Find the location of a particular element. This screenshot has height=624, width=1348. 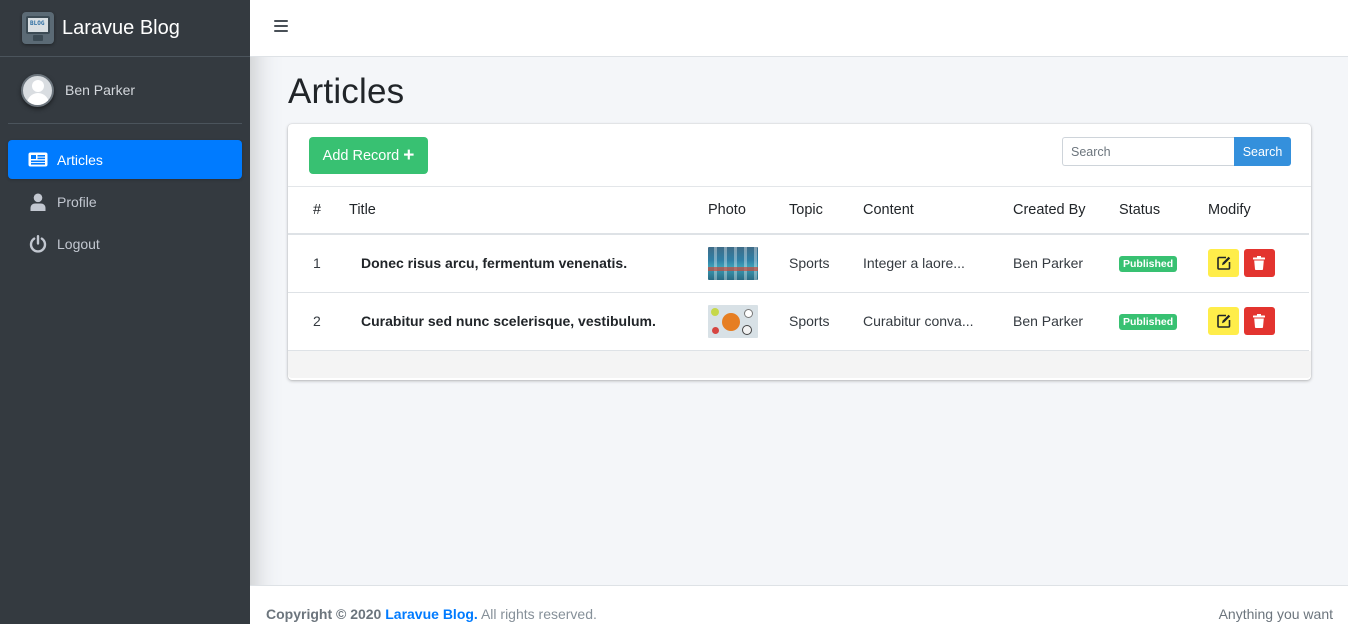

sidebar-nav: Articles Profile Logout is located at coordinates (125, 193).